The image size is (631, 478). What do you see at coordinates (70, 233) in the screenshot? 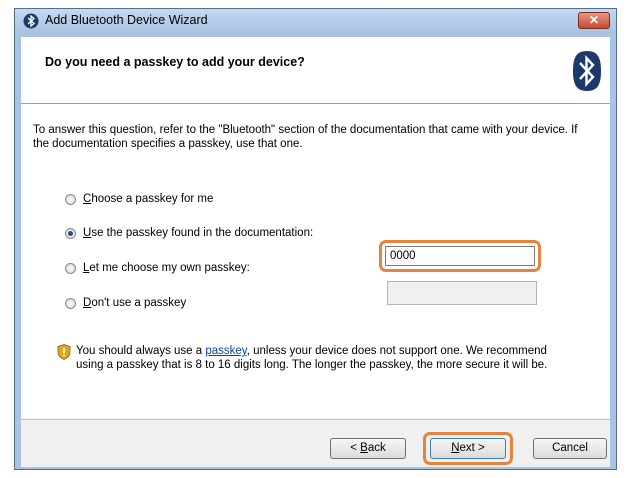
I see `radio-use-documentation-passkey` at bounding box center [70, 233].